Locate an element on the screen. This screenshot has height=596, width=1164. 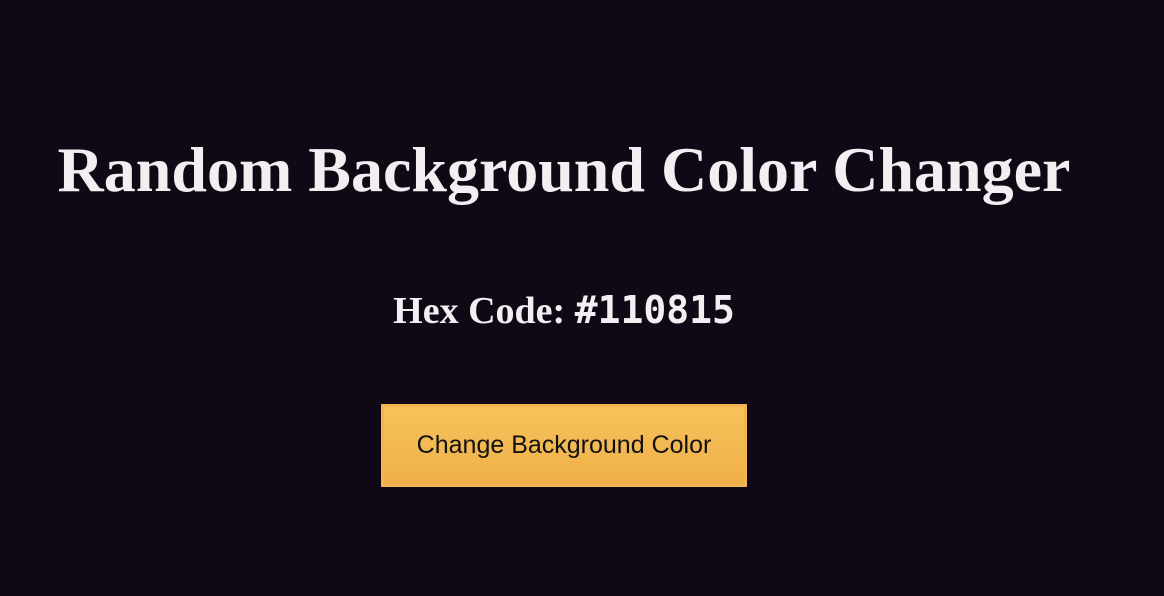
hex-code-label: Hex Code: is located at coordinates (479, 311).